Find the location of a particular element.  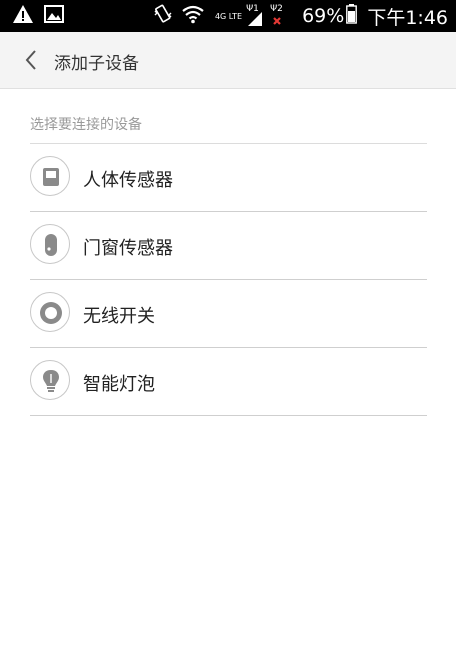

device-label: 人体传感器 is located at coordinates (128, 180).